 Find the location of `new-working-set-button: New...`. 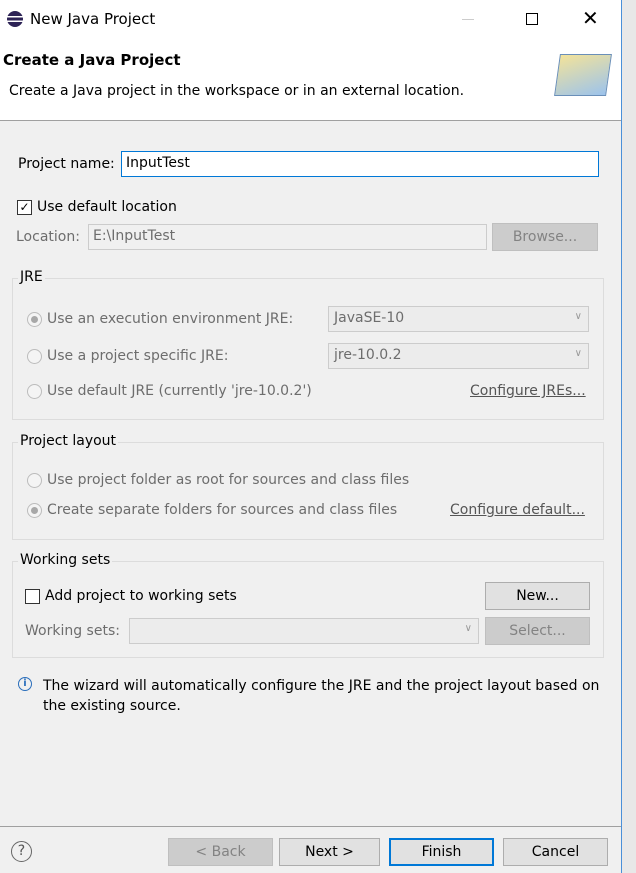

new-working-set-button: New... is located at coordinates (537, 596).